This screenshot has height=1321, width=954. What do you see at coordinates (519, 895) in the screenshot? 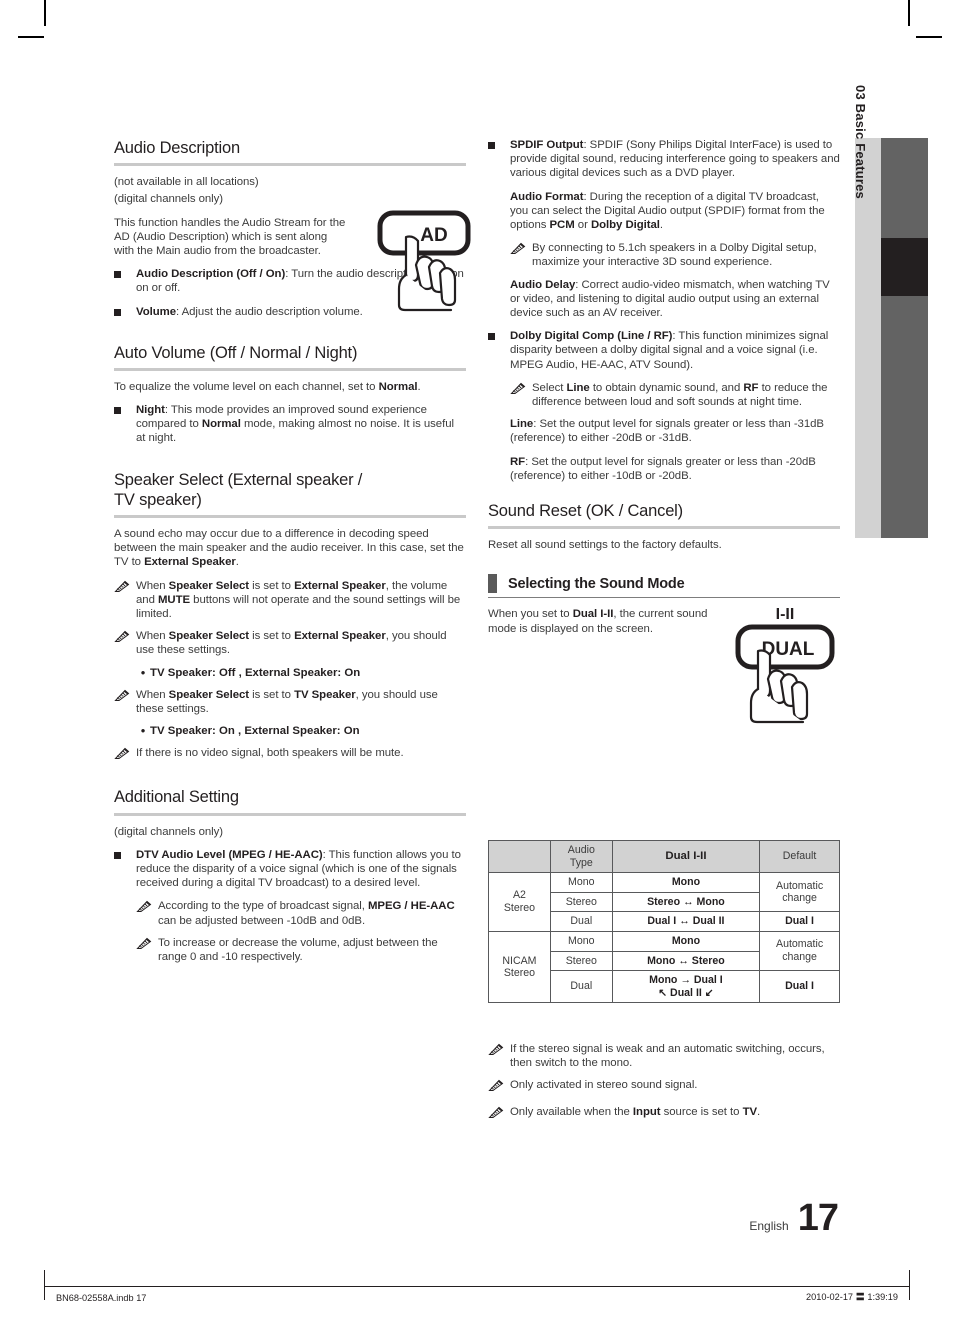
I see `group-a2-line1: A2` at bounding box center [519, 895].